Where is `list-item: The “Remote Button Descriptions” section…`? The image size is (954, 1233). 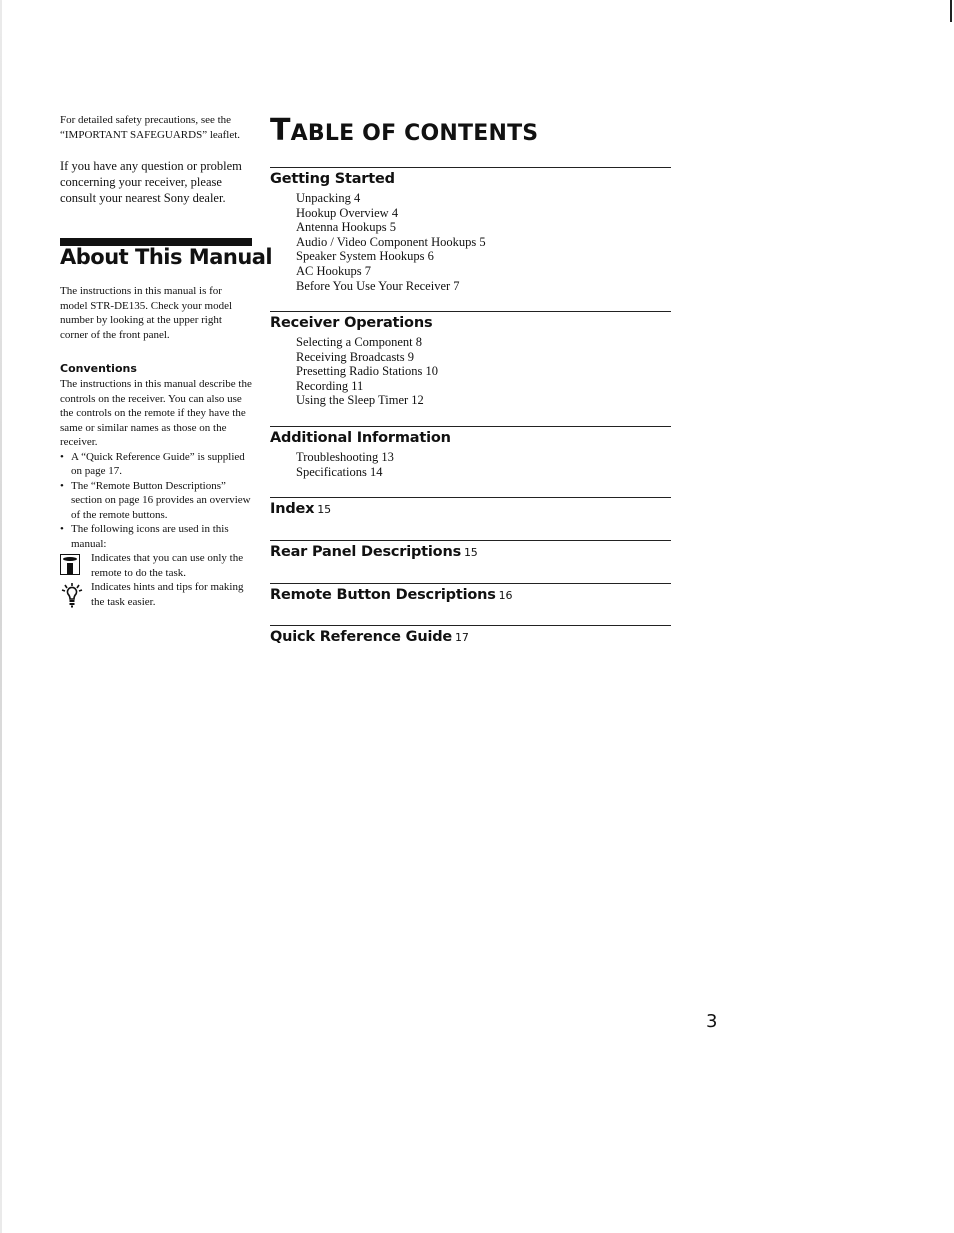
list-item: The “Remote Button Descriptions” section… is located at coordinates (157, 501).